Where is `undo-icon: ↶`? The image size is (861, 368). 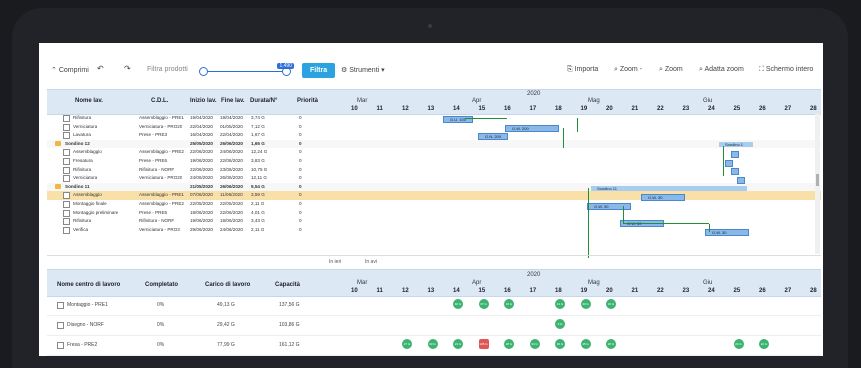 undo-icon: ↶ is located at coordinates (100, 68).